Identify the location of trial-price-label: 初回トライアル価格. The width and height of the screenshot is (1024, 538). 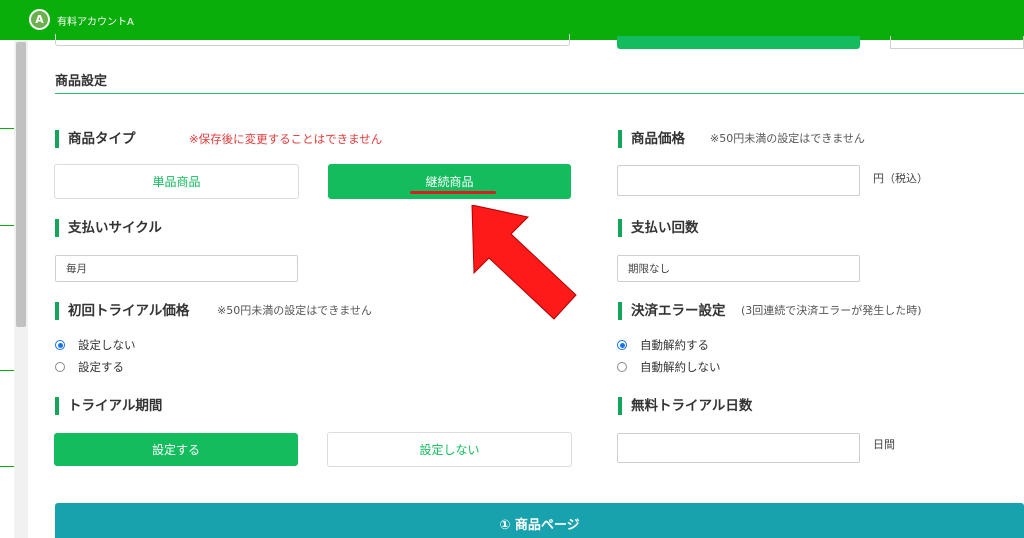
(122, 311).